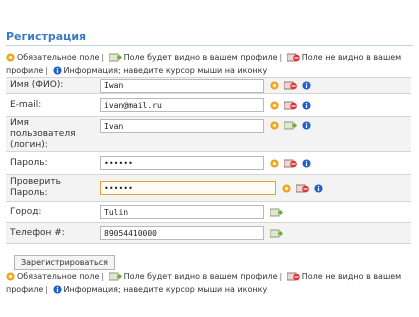  I want to click on title-divider, so click(209, 45).